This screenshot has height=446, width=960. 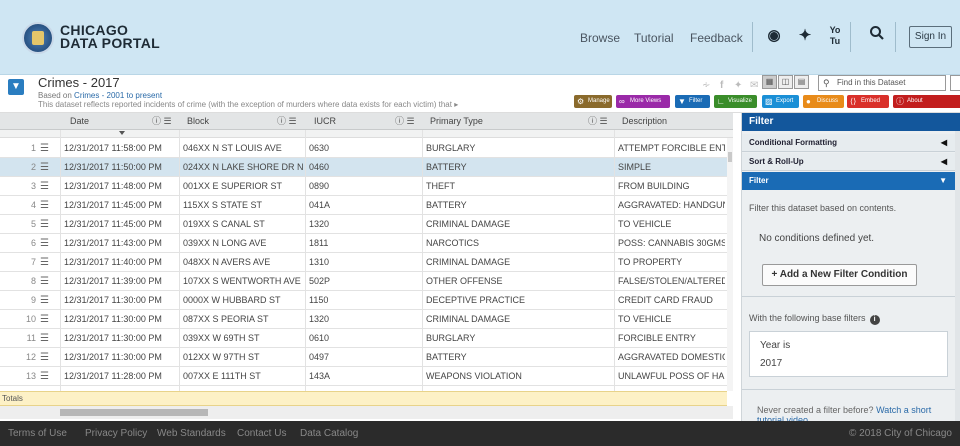 I want to click on cell-type: WEAPONS VIOLATION, so click(x=518, y=376).